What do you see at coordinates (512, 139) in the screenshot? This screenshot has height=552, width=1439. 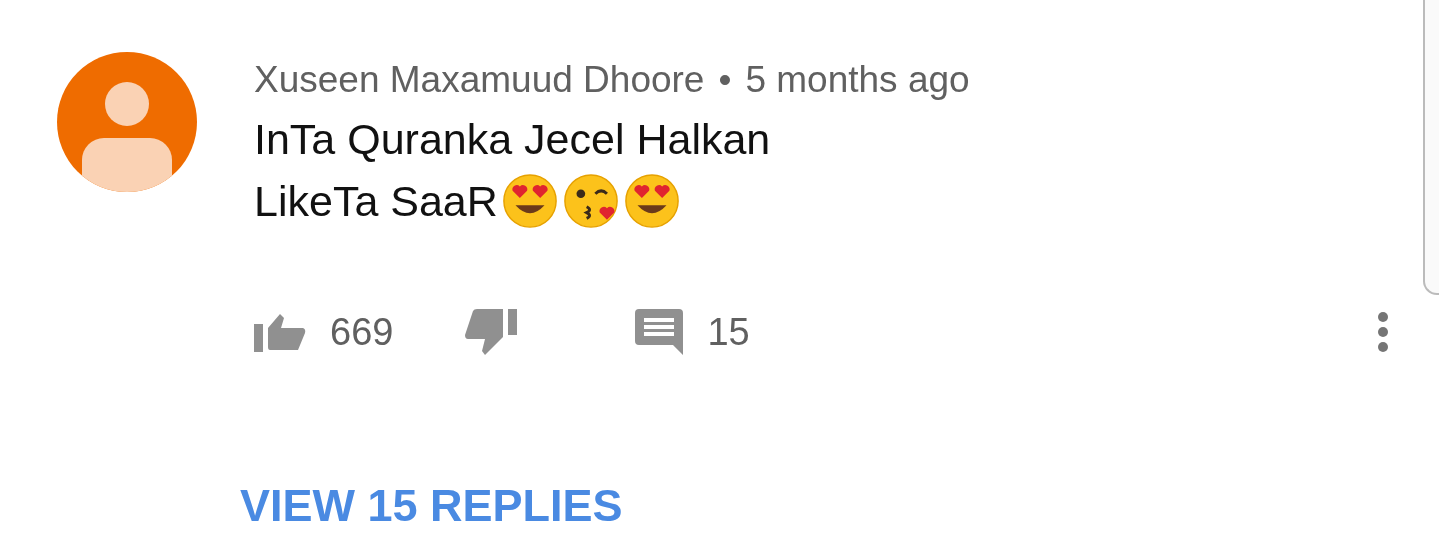 I see `comment-text: InTa Quranka Jecel Halkan` at bounding box center [512, 139].